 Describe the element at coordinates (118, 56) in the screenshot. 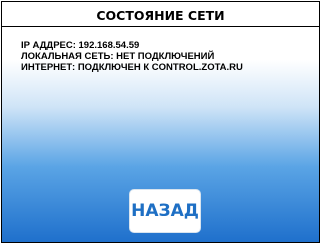

I see `local-network-status-text: ЛОКАЛЬНАЯ СЕТЬ: НЕТ ПОДКЛЮЧЕНИЙ` at that location.